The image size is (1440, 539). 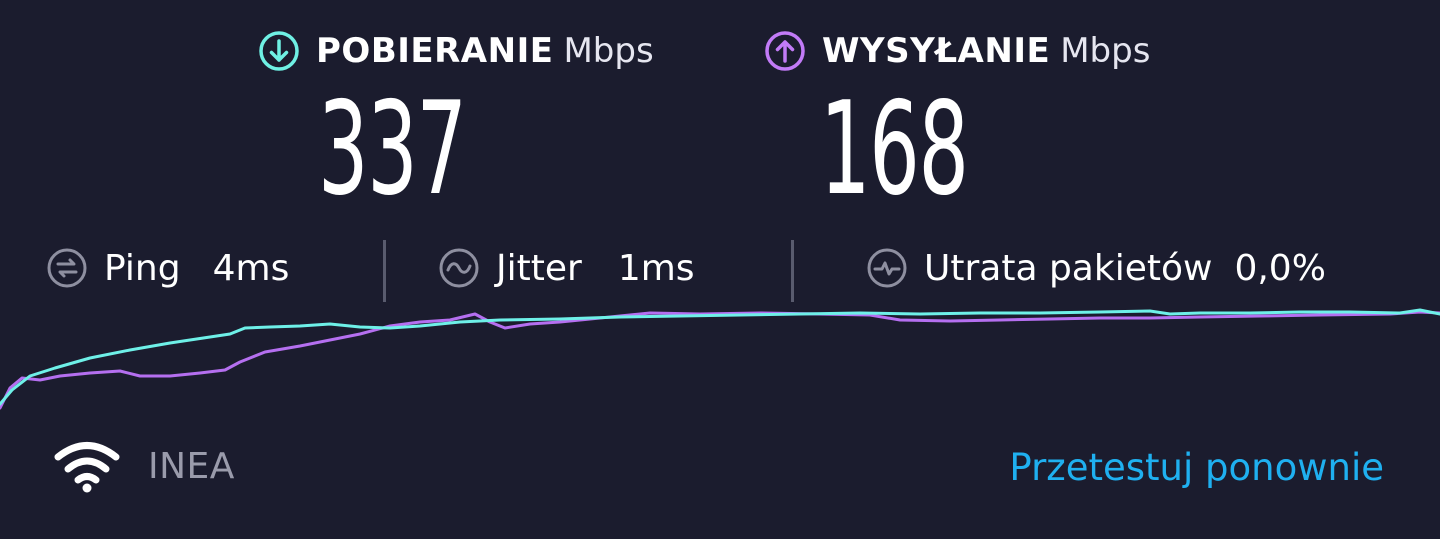 I want to click on wifi-icon, so click(x=87, y=467).